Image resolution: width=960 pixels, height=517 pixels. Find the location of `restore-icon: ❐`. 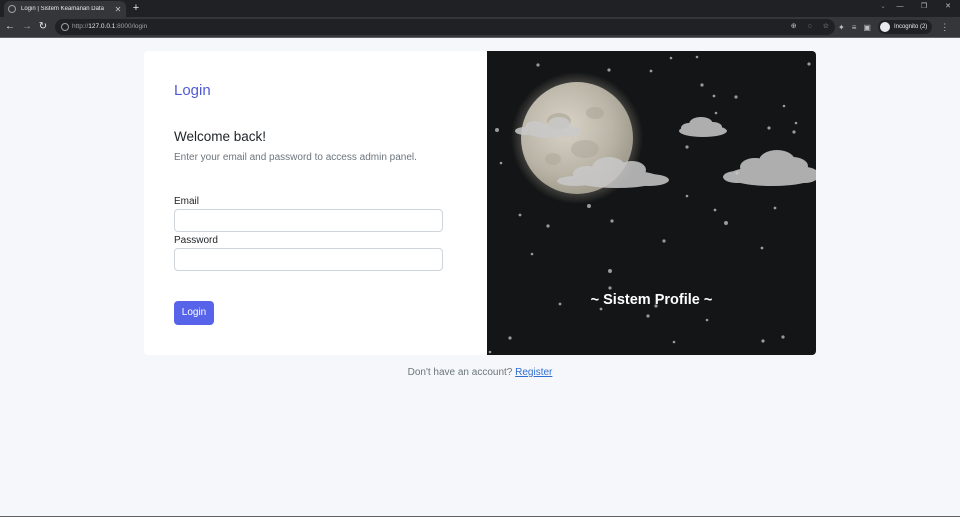

restore-icon: ❐ is located at coordinates (924, 8).